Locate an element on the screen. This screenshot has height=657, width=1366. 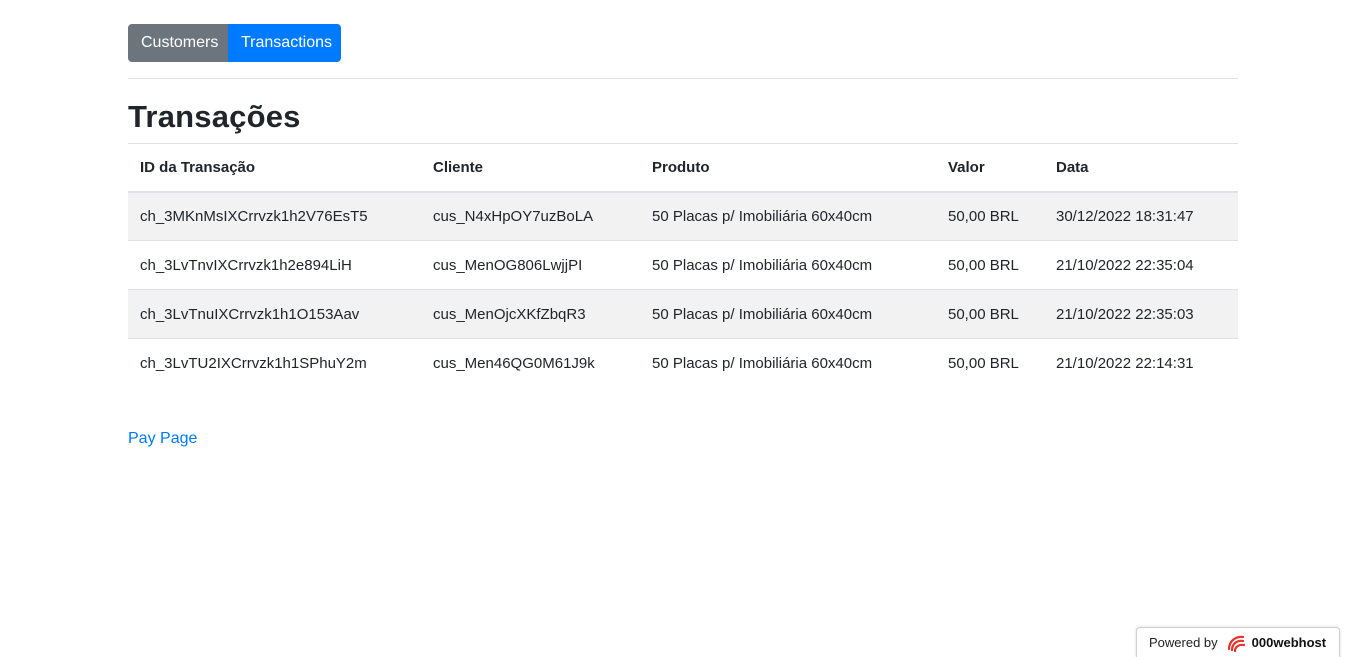
cell-cliente: cus_MenOjcXKfZbqR3 is located at coordinates (530, 314).